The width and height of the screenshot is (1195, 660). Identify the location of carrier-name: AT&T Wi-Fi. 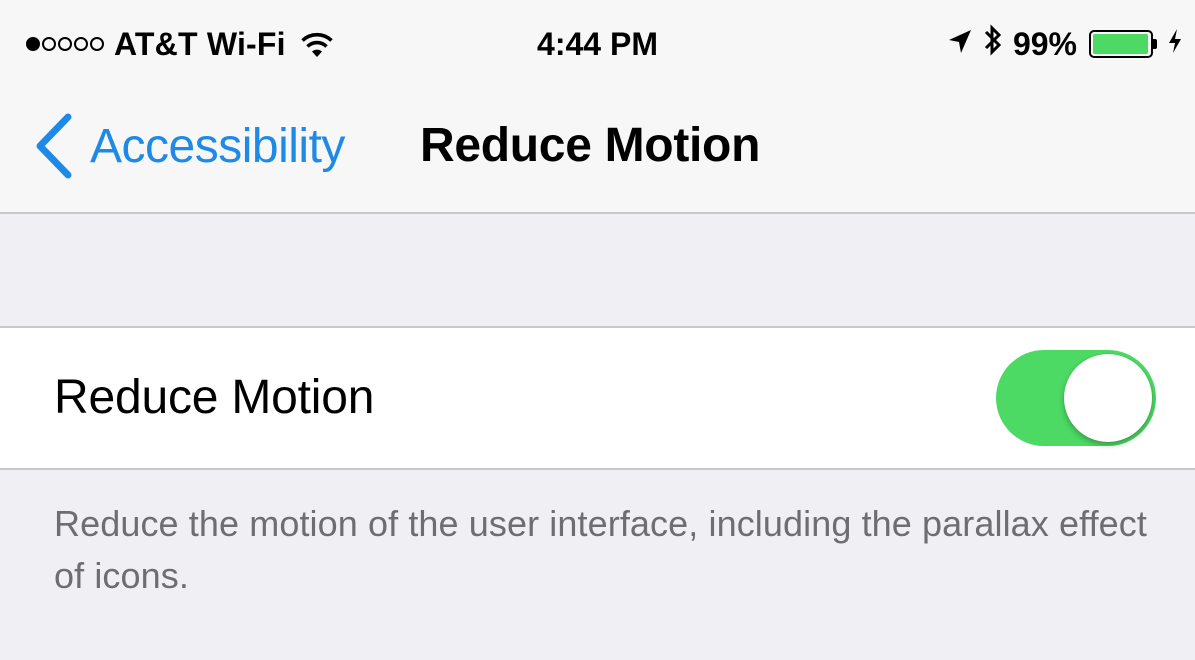
(200, 43).